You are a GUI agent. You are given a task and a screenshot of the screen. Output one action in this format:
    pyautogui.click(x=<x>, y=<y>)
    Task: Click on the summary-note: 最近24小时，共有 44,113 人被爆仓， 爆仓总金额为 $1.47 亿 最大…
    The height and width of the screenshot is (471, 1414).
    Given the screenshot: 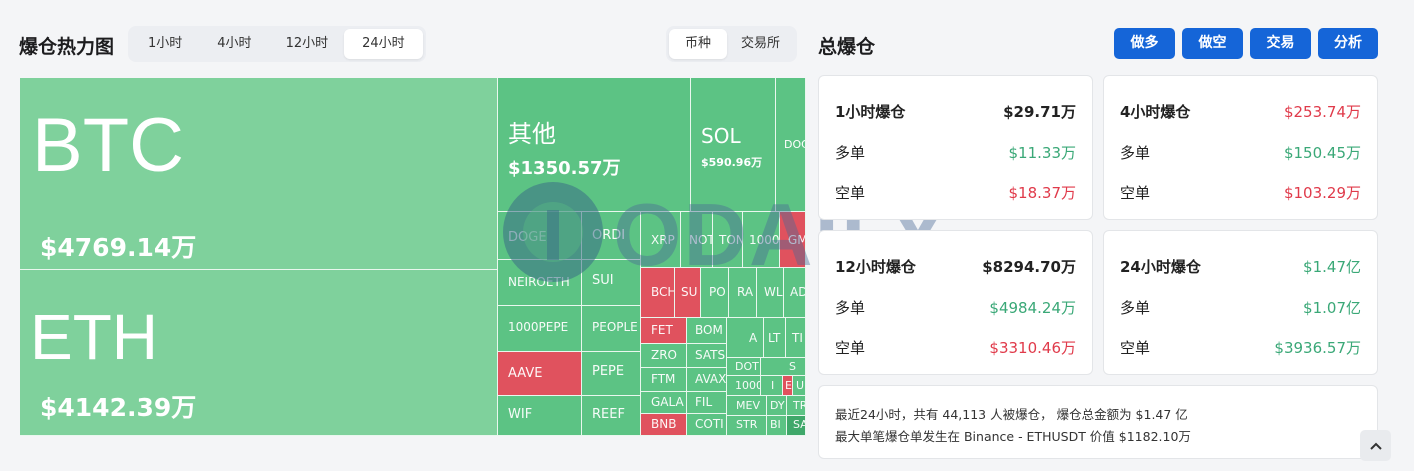 What is the action you would take?
    pyautogui.click(x=1098, y=422)
    